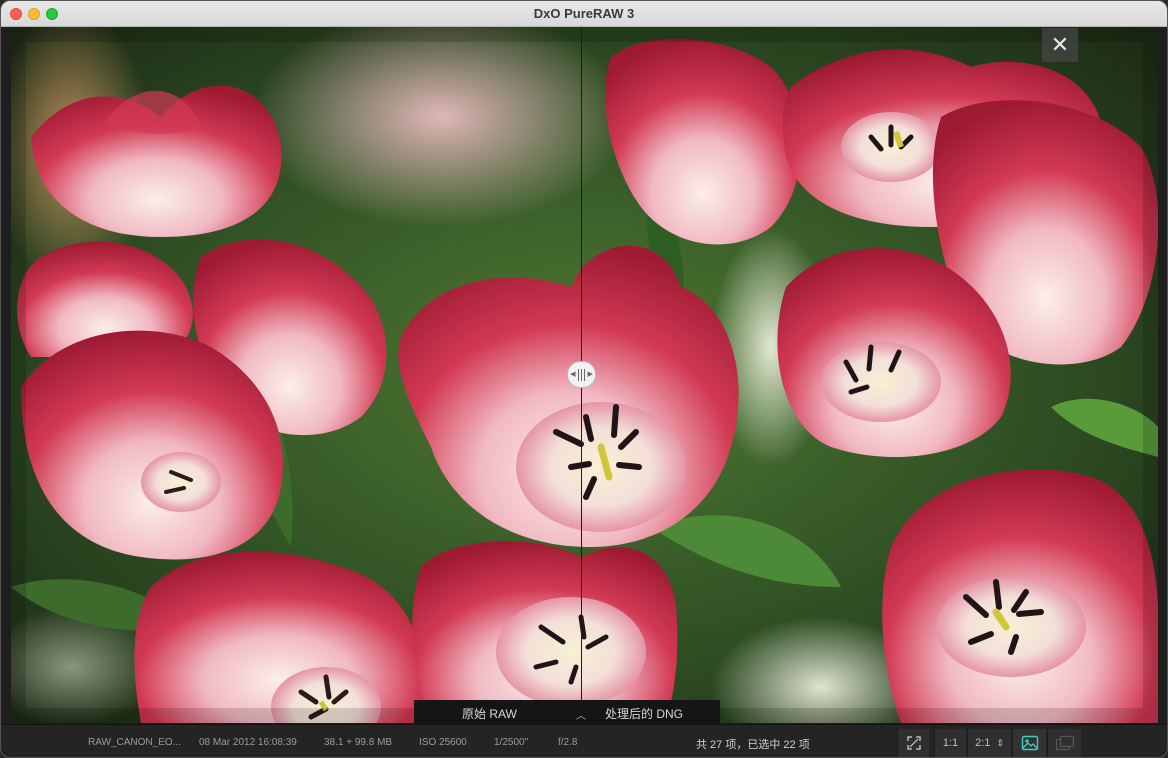 This screenshot has width=1168, height=758. I want to click on comparison-labels-bar: 原始 RAW ︿ 处理后的 DNG, so click(567, 712).